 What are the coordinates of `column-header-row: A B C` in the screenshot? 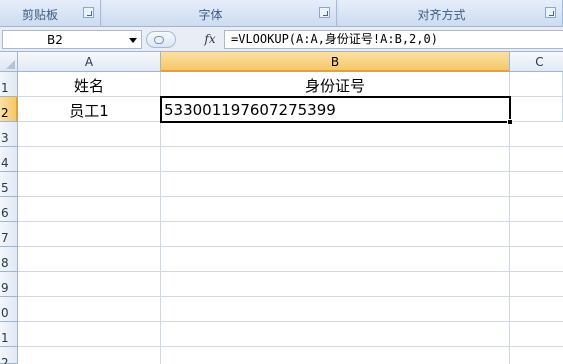 It's located at (281, 62).